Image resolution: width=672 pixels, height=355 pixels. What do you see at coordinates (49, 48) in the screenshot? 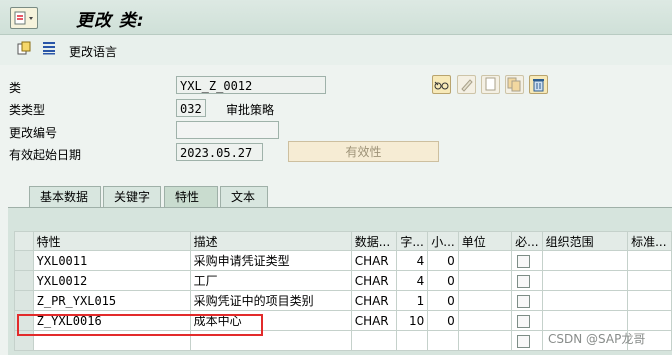
I see `list-icon` at bounding box center [49, 48].